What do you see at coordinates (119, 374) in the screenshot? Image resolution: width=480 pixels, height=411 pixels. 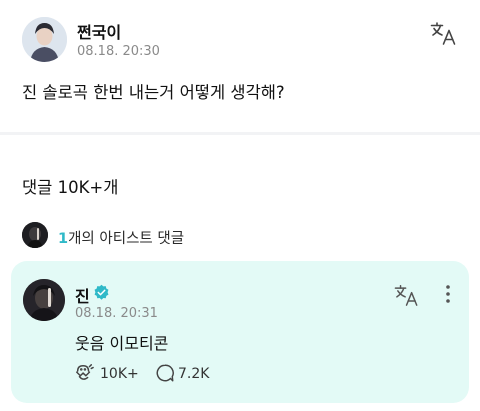 I see `like-count: 10K+` at bounding box center [119, 374].